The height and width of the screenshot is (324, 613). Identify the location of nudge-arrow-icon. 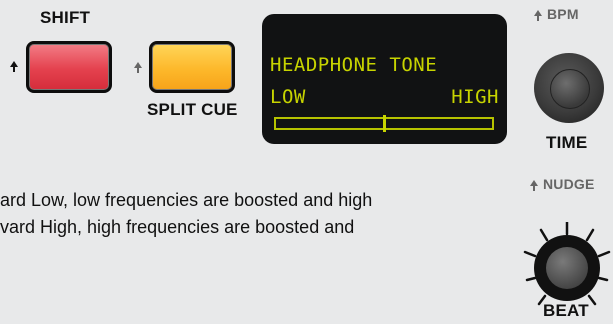
(534, 185).